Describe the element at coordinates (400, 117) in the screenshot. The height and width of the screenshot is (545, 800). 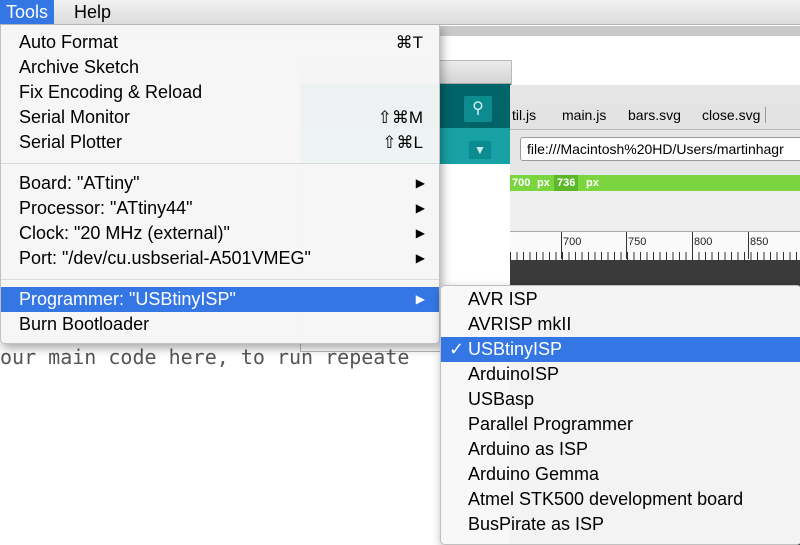
I see `menu-shortcut: ⇧⌘M` at that location.